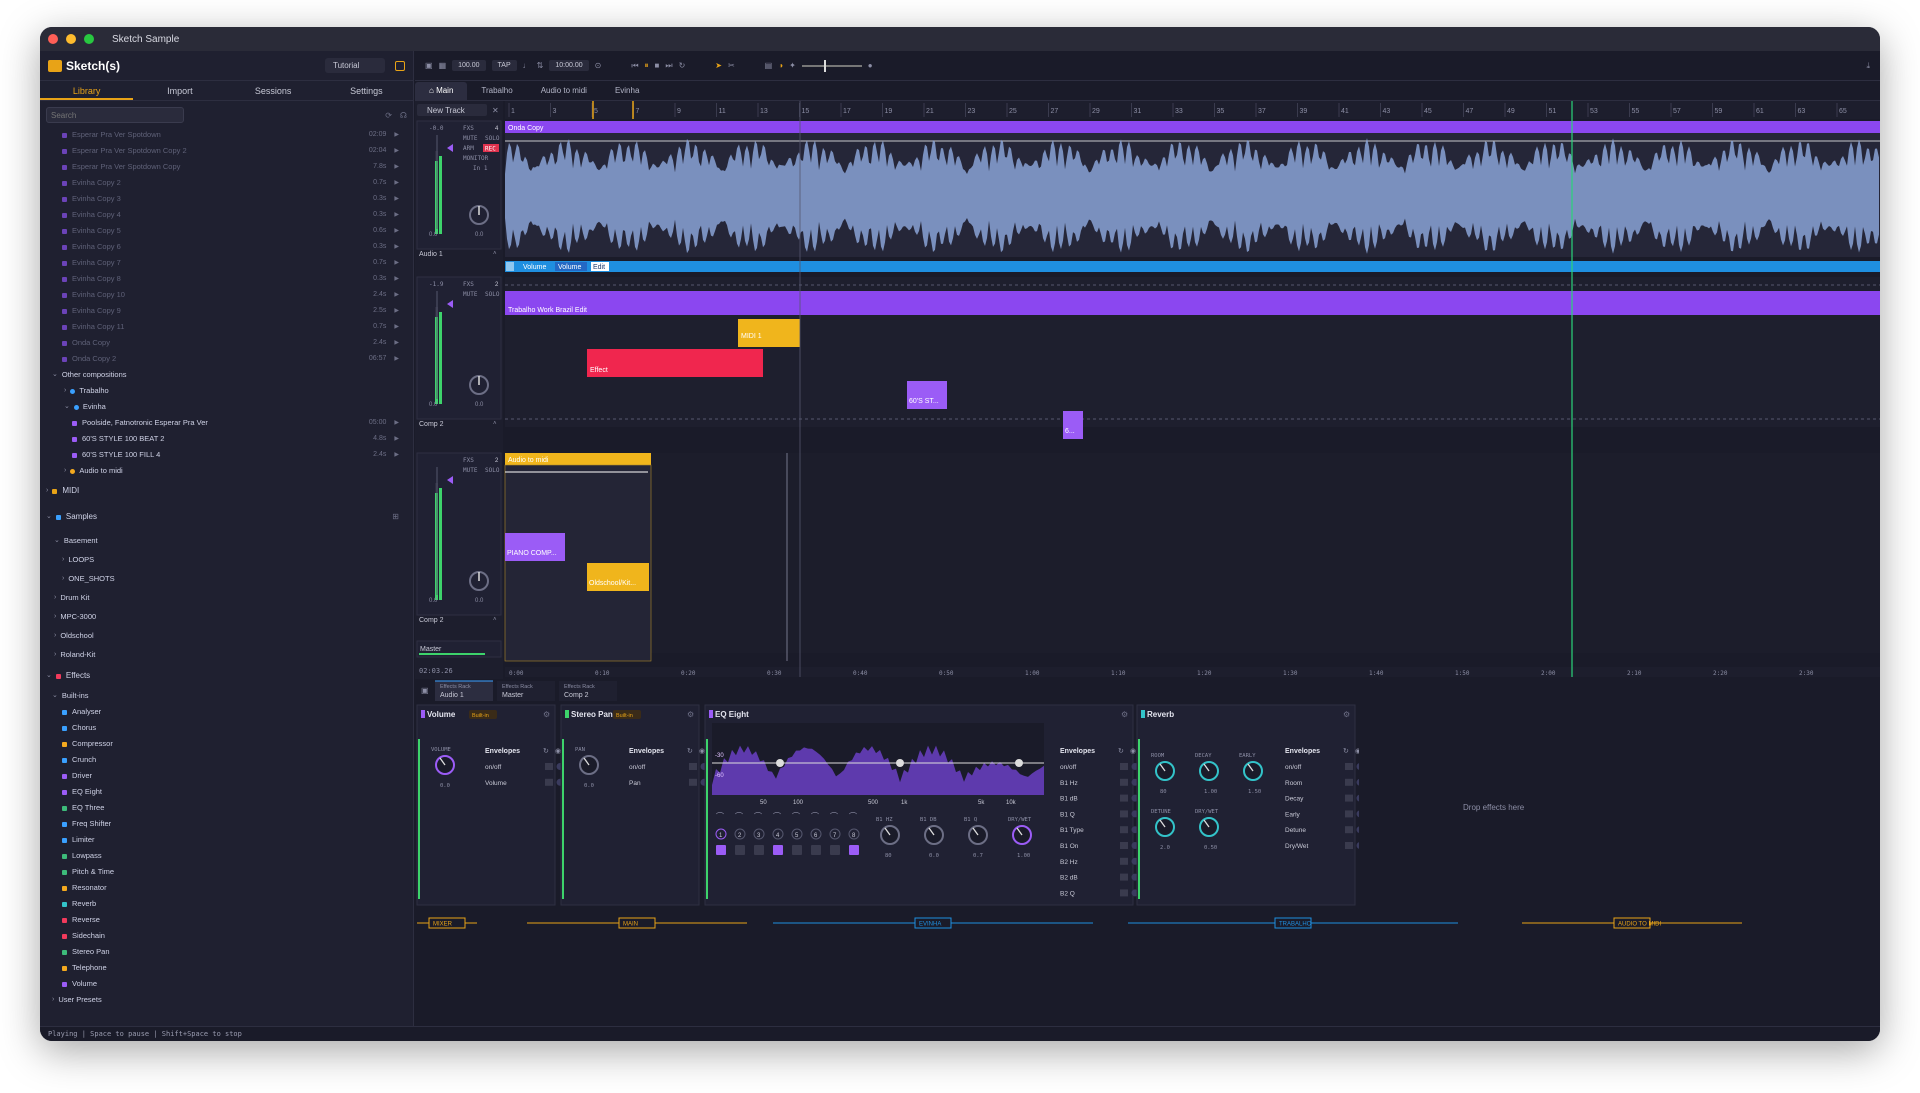 This screenshot has height=1093, width=1920. I want to click on tab-audio-to-midi: Audio to midi, so click(564, 91).